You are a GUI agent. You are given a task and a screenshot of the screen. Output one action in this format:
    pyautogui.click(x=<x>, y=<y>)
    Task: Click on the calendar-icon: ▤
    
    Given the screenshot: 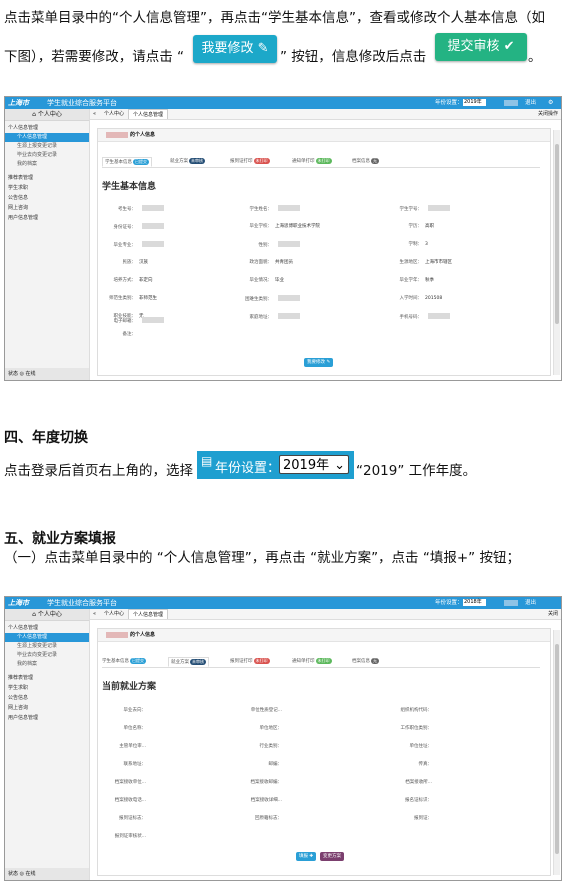 What is the action you would take?
    pyautogui.click(x=207, y=461)
    